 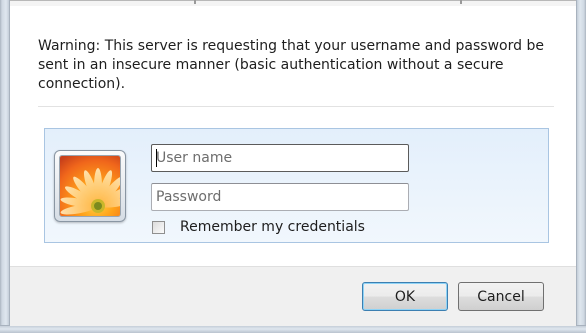 What do you see at coordinates (293, 329) in the screenshot?
I see `window-frame-bottom` at bounding box center [293, 329].